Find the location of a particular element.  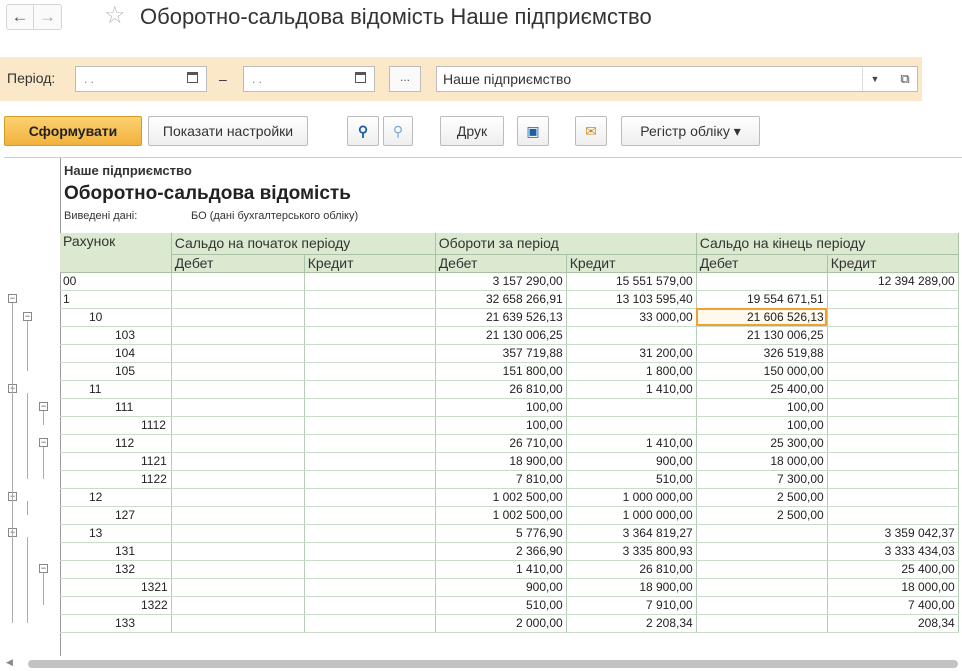

closing-credit-cell: 25 400,00 is located at coordinates (893, 569).